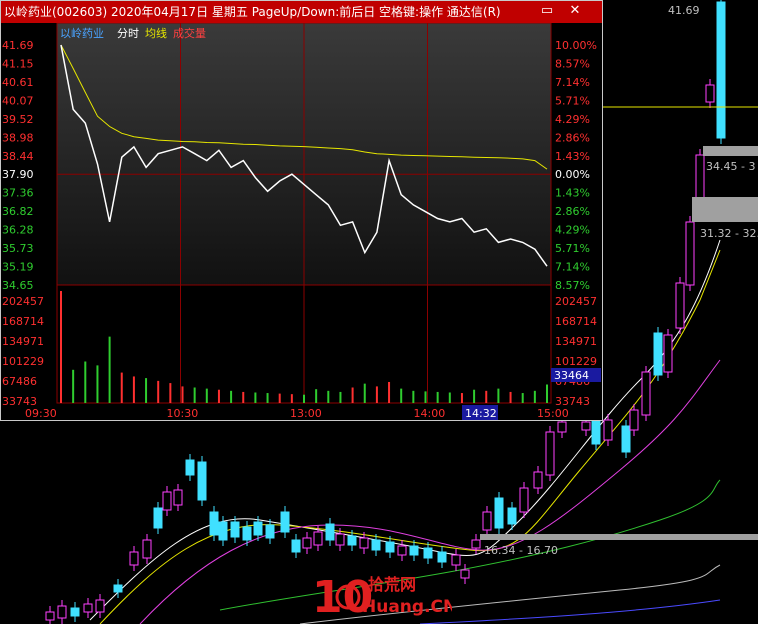 Image resolution: width=758 pixels, height=624 pixels. What do you see at coordinates (392, 584) in the screenshot?
I see `watermark-cn: 拾荒网` at bounding box center [392, 584].